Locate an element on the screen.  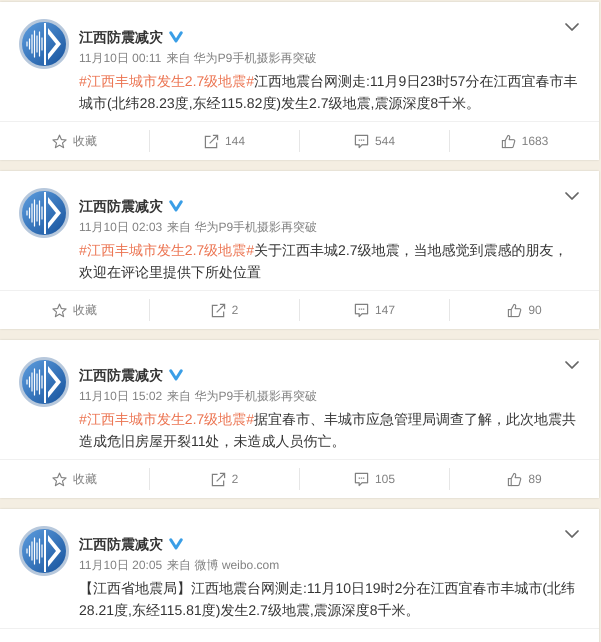
post-time: 11月10日 20:05 is located at coordinates (120, 565).